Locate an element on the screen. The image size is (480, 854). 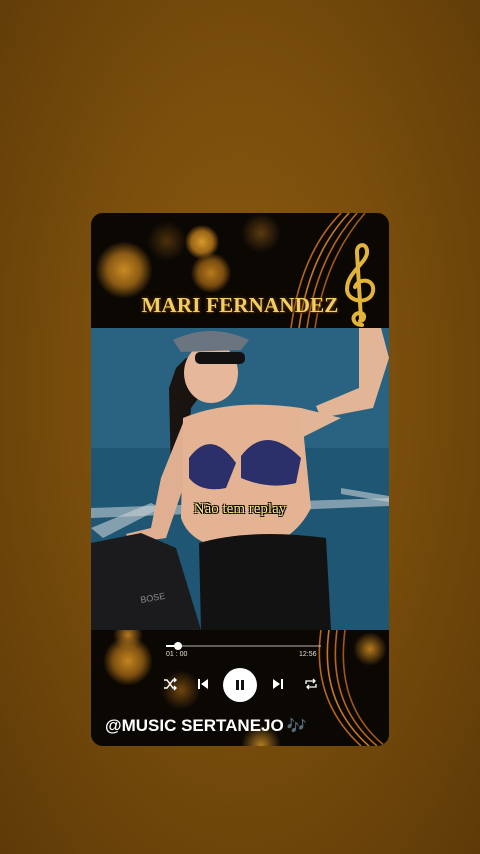
player-controls: 01 : 00 12:56 @MUSIC SERTANEJO 🎶 is located at coordinates (240, 688).